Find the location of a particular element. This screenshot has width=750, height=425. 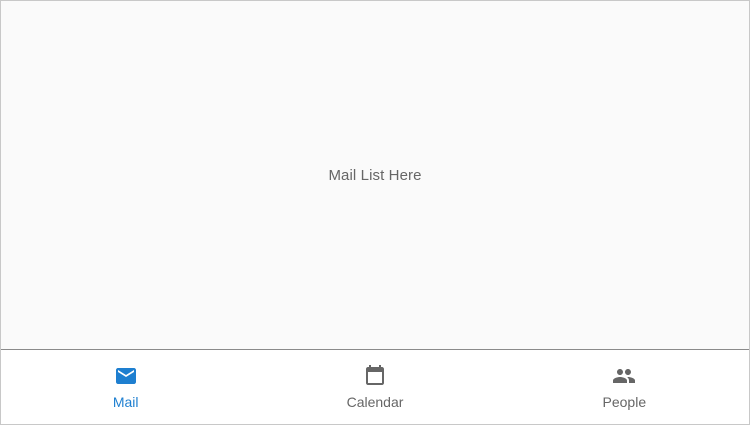

tab-calendar: Calendar is located at coordinates (374, 387).